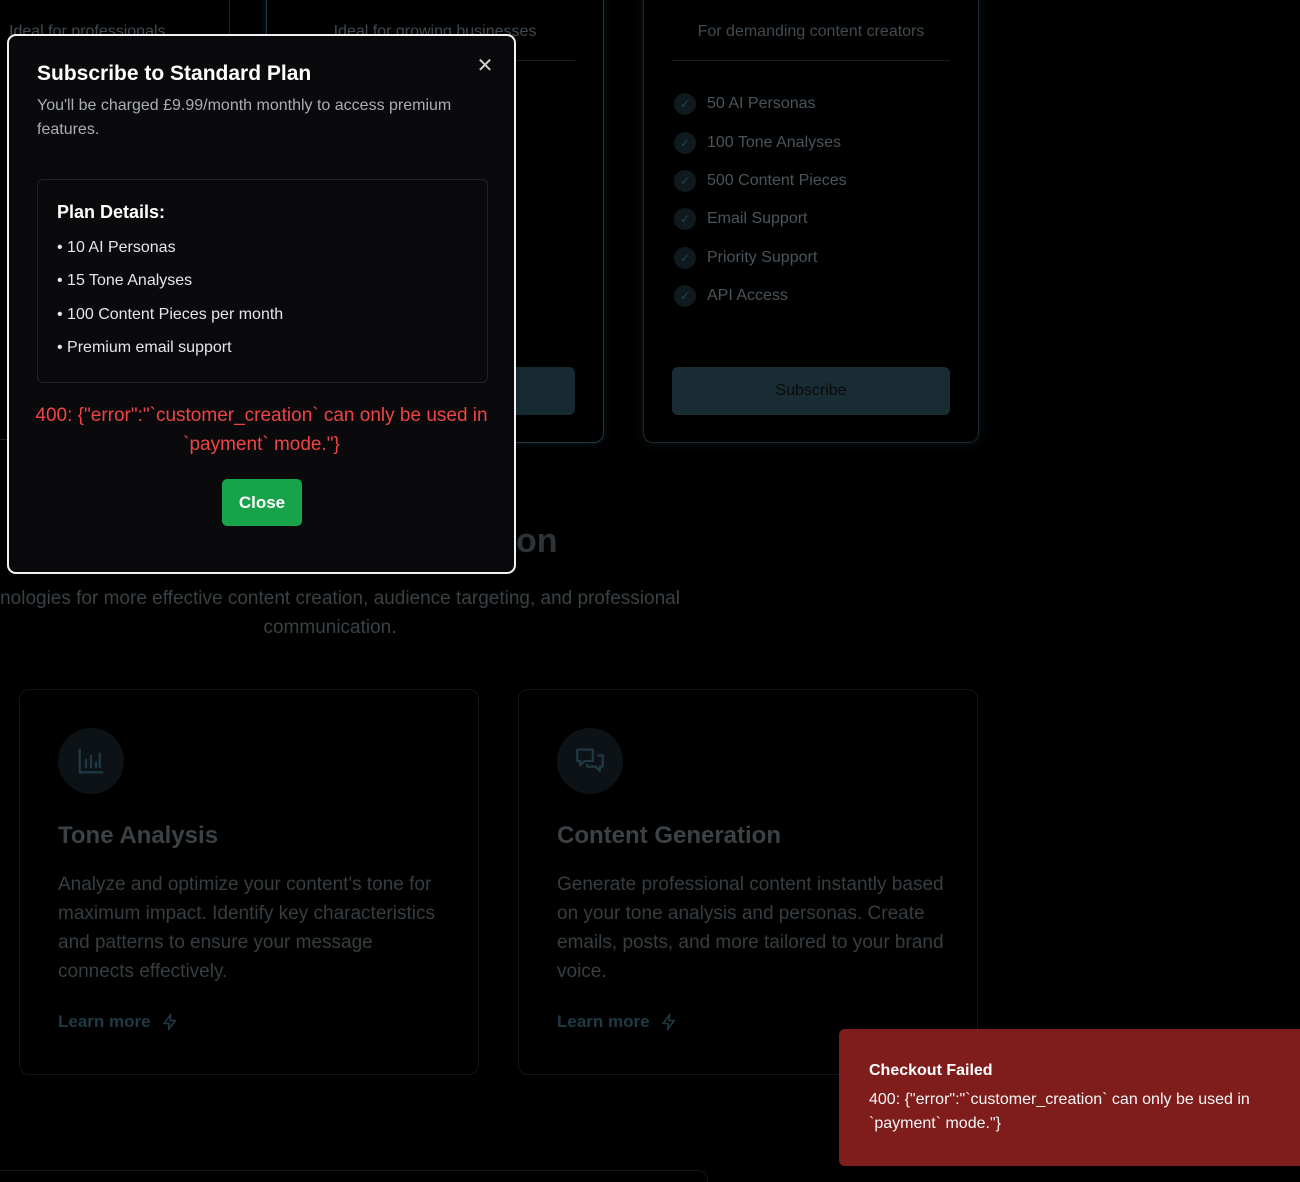 This screenshot has width=1300, height=1182. I want to click on close-icon: ✕, so click(485, 65).